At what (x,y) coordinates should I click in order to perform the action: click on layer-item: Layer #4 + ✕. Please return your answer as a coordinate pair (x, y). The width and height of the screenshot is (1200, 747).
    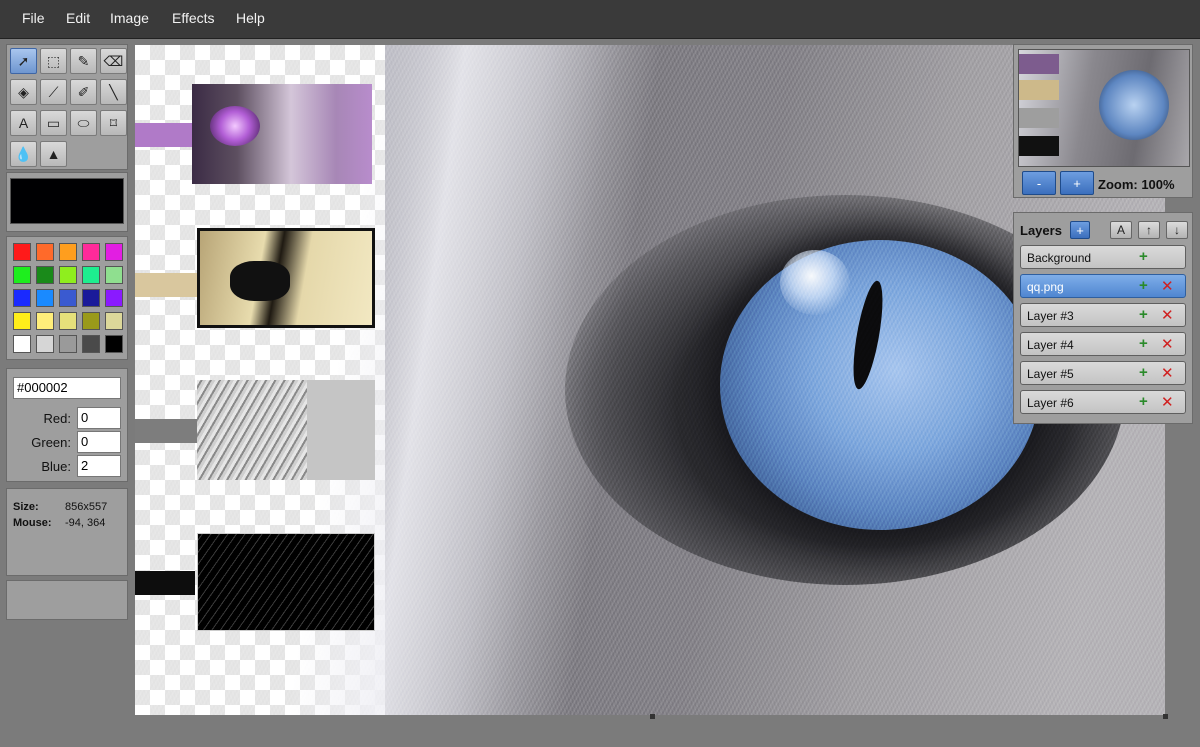
    Looking at the image, I should click on (1103, 344).